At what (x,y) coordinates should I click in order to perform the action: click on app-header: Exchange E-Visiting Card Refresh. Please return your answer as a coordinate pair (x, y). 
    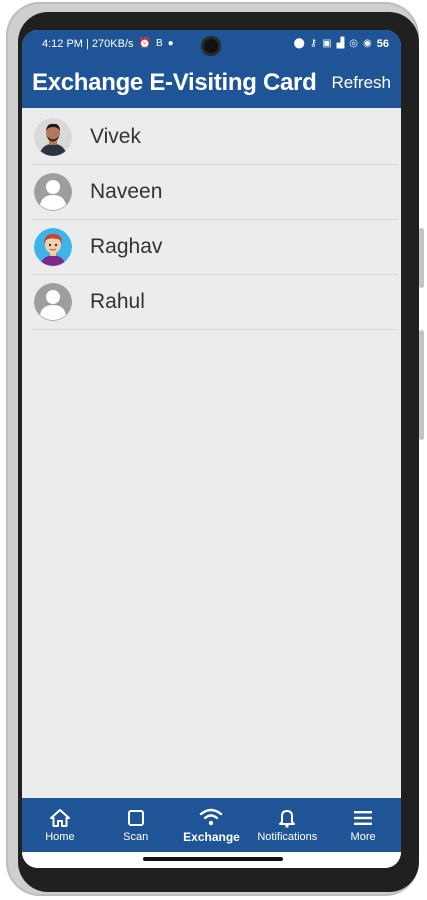
    Looking at the image, I should click on (211, 83).